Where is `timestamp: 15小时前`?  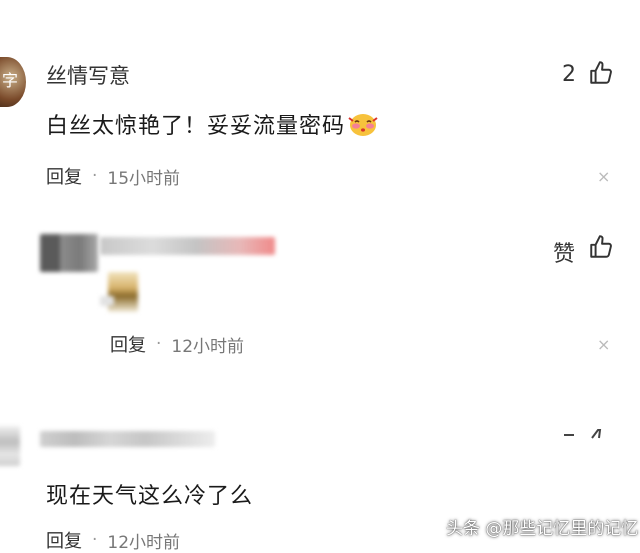
timestamp: 15小时前 is located at coordinates (144, 178).